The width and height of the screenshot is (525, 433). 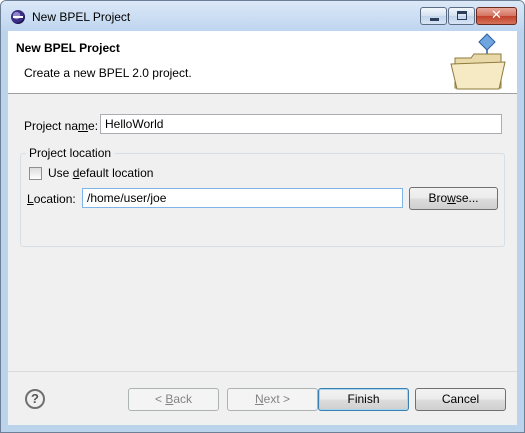 I want to click on mnemonic-char: w, so click(x=451, y=198).